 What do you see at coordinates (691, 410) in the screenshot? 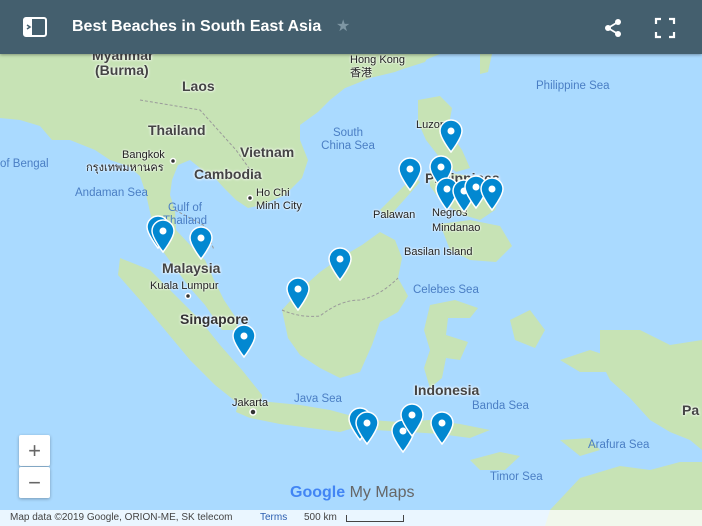
I see `label-papua: Pa` at bounding box center [691, 410].